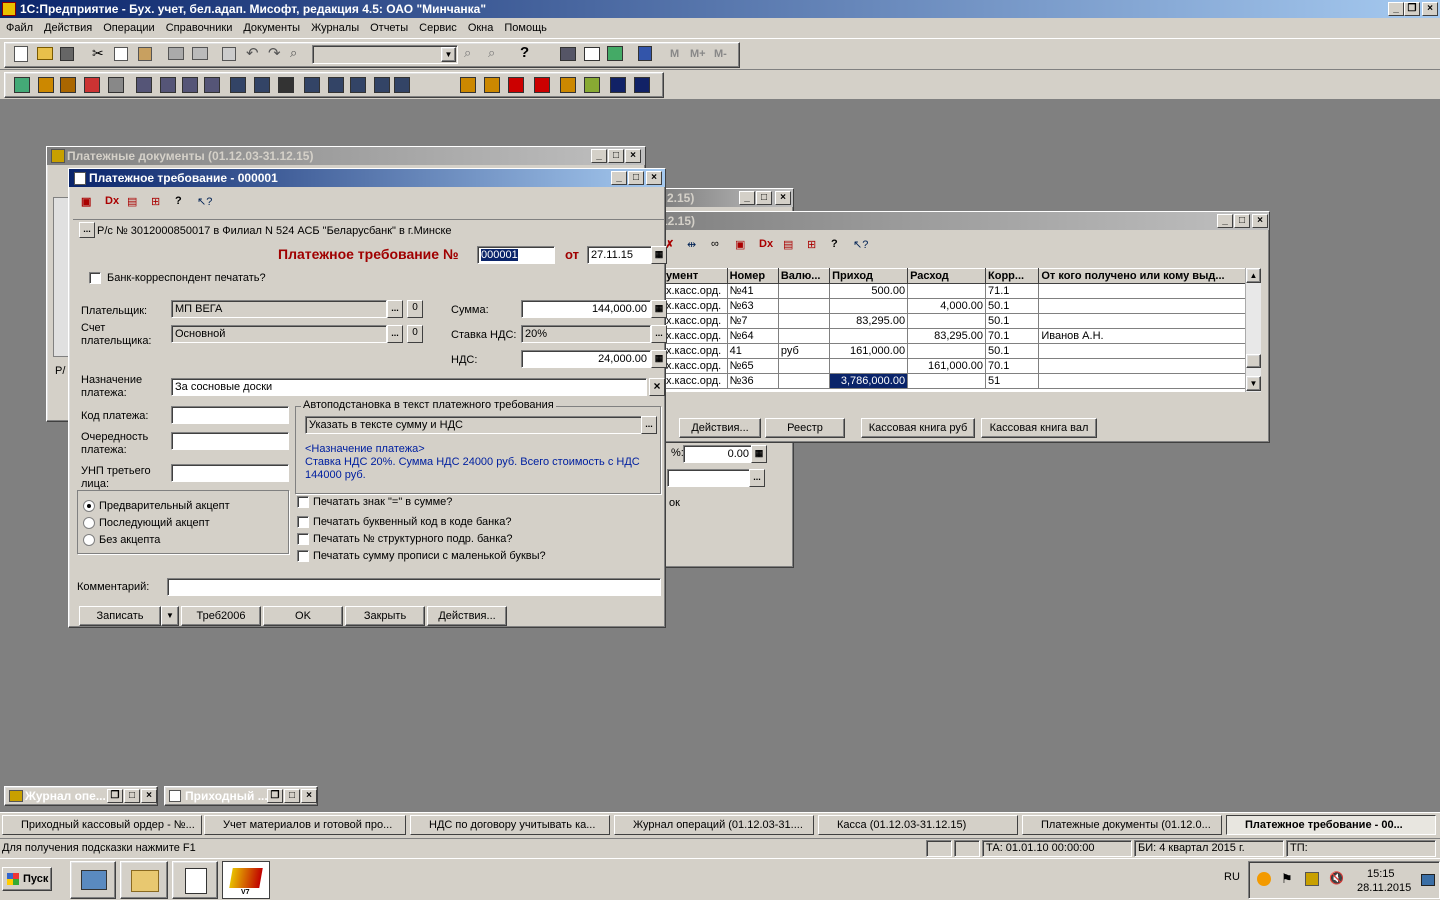 The image size is (1440, 900). I want to click on kassa-width-icon: ⇹, so click(691, 244).